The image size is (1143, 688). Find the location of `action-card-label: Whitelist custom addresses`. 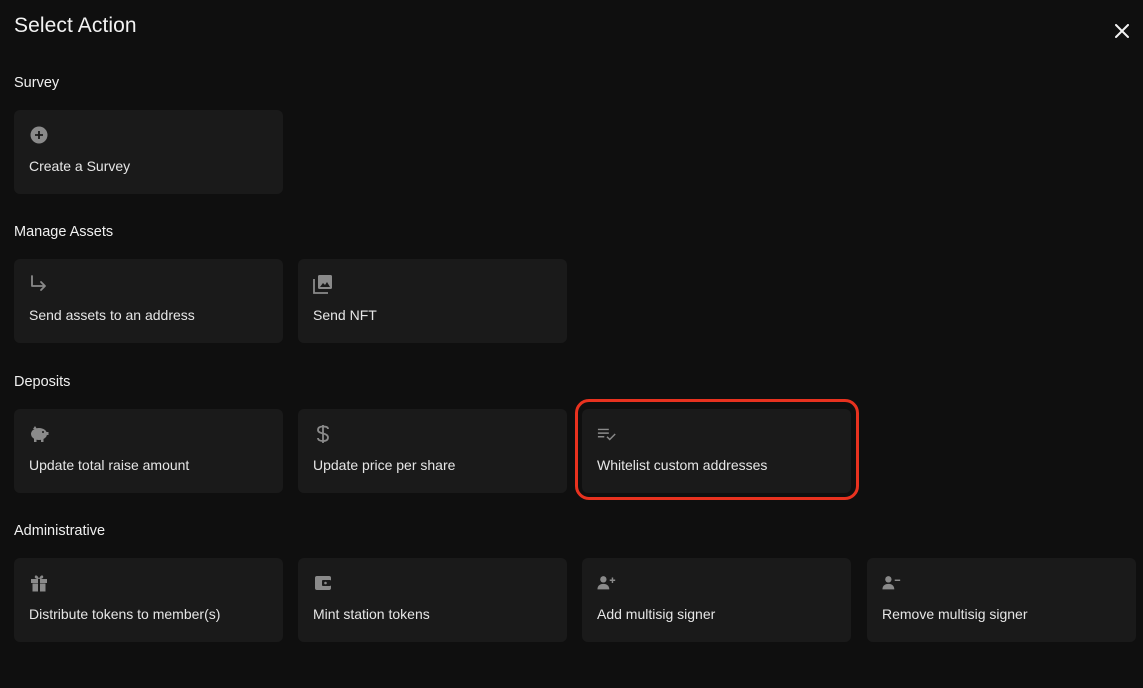

action-card-label: Whitelist custom addresses is located at coordinates (682, 465).